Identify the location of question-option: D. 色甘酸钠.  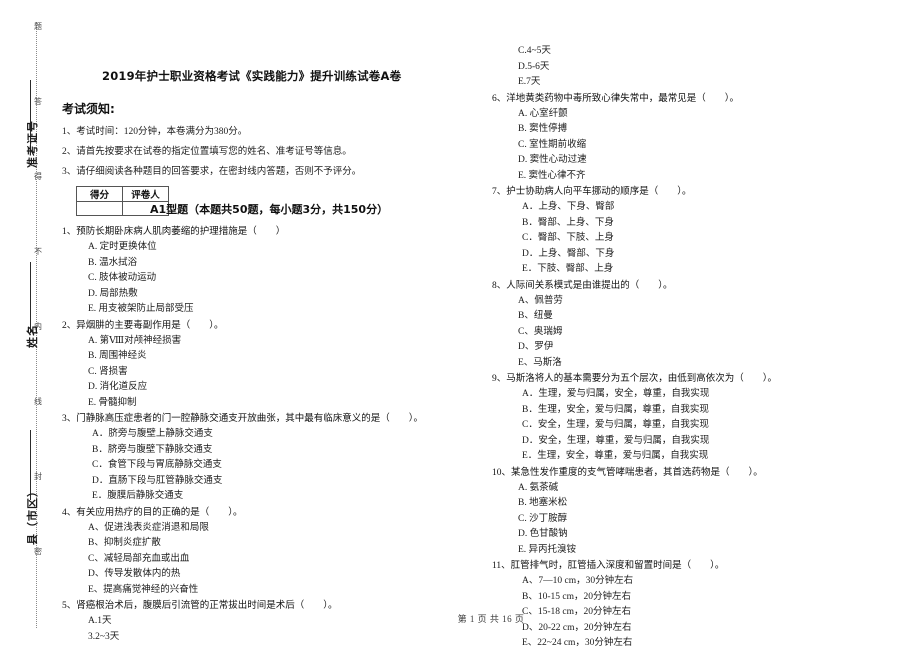
(692, 535).